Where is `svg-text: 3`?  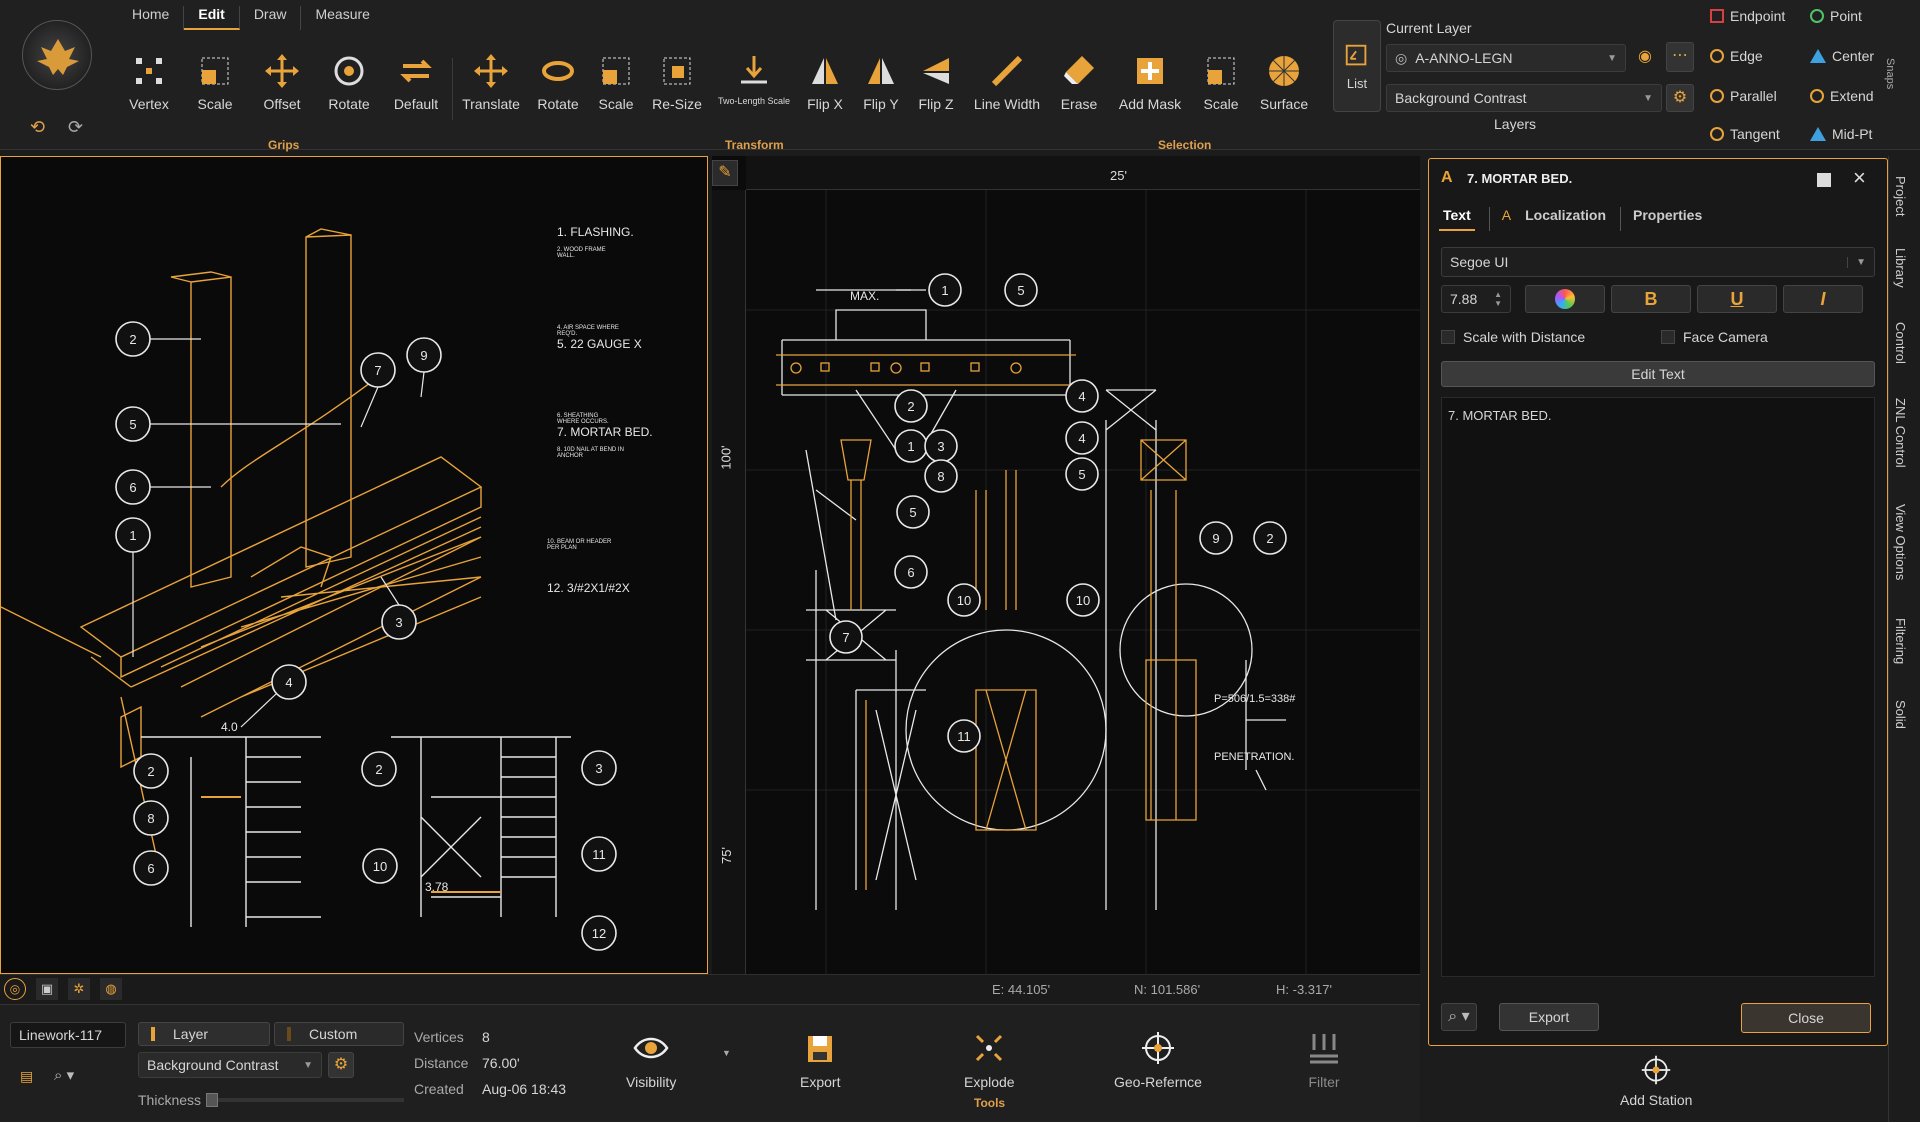
svg-text: 3 is located at coordinates (940, 446).